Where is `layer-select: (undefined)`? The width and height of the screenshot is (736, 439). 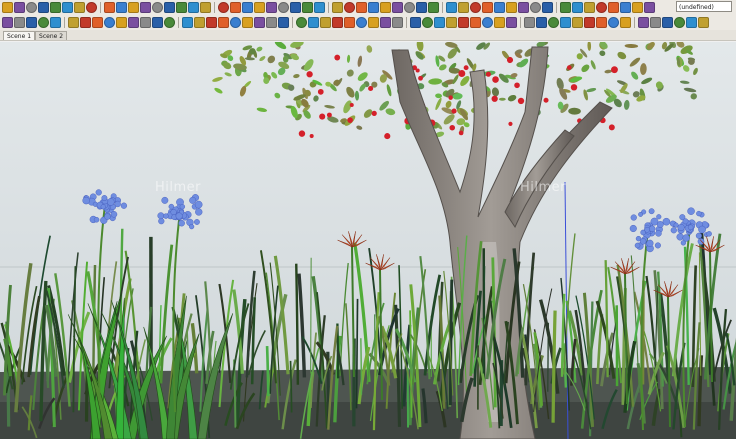
layer-select: (undefined) is located at coordinates (704, 6).